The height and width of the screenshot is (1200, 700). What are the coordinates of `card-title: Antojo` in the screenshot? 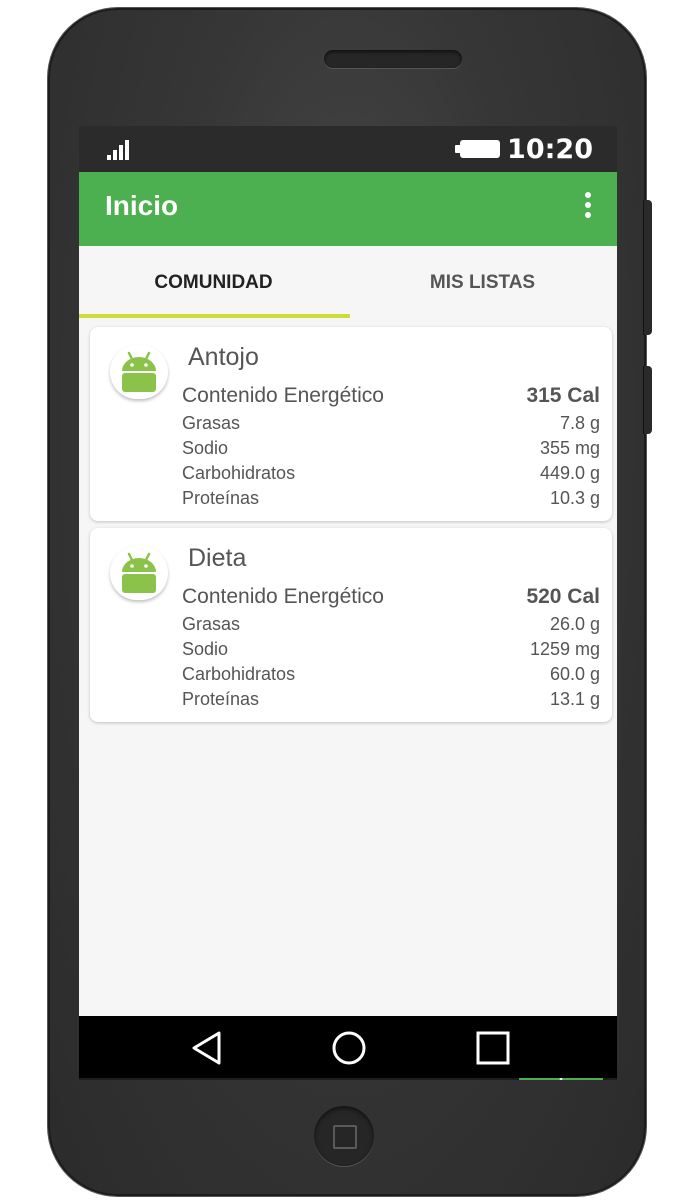 It's located at (223, 357).